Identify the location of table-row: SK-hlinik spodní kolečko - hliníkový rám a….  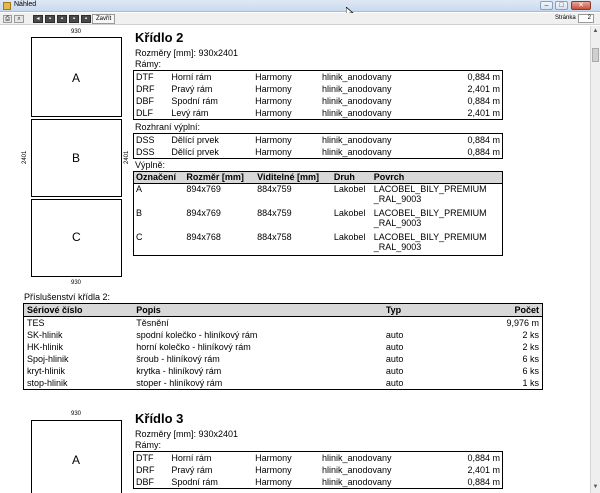
(283, 335).